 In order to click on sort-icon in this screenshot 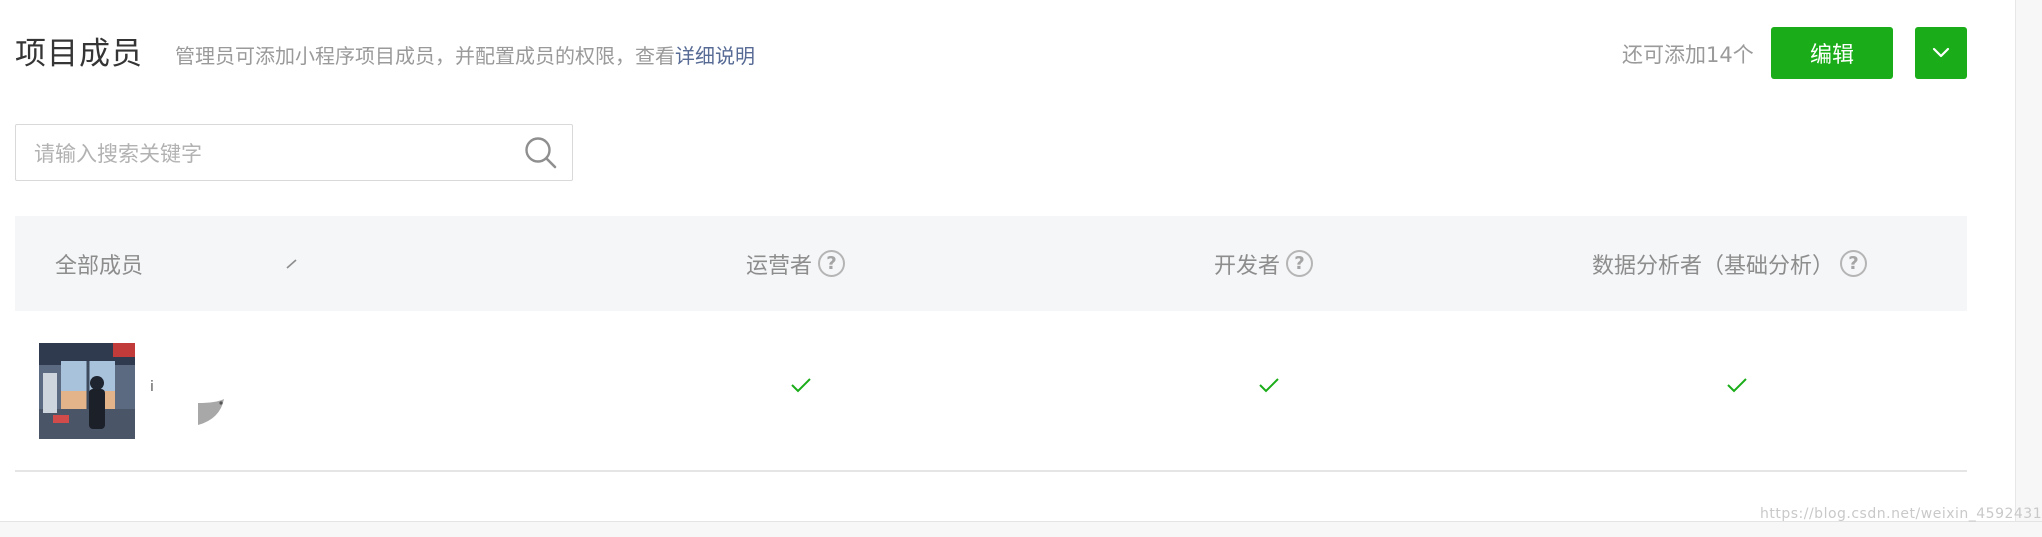, I will do `click(292, 264)`.